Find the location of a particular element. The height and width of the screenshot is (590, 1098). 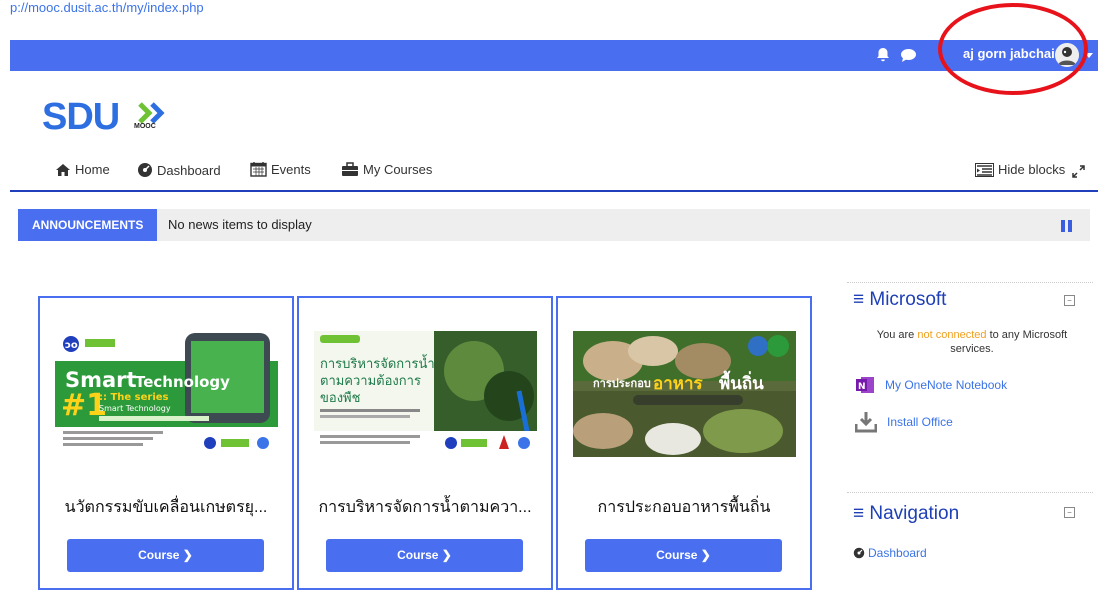

svg-text: อาหาร is located at coordinates (678, 384).